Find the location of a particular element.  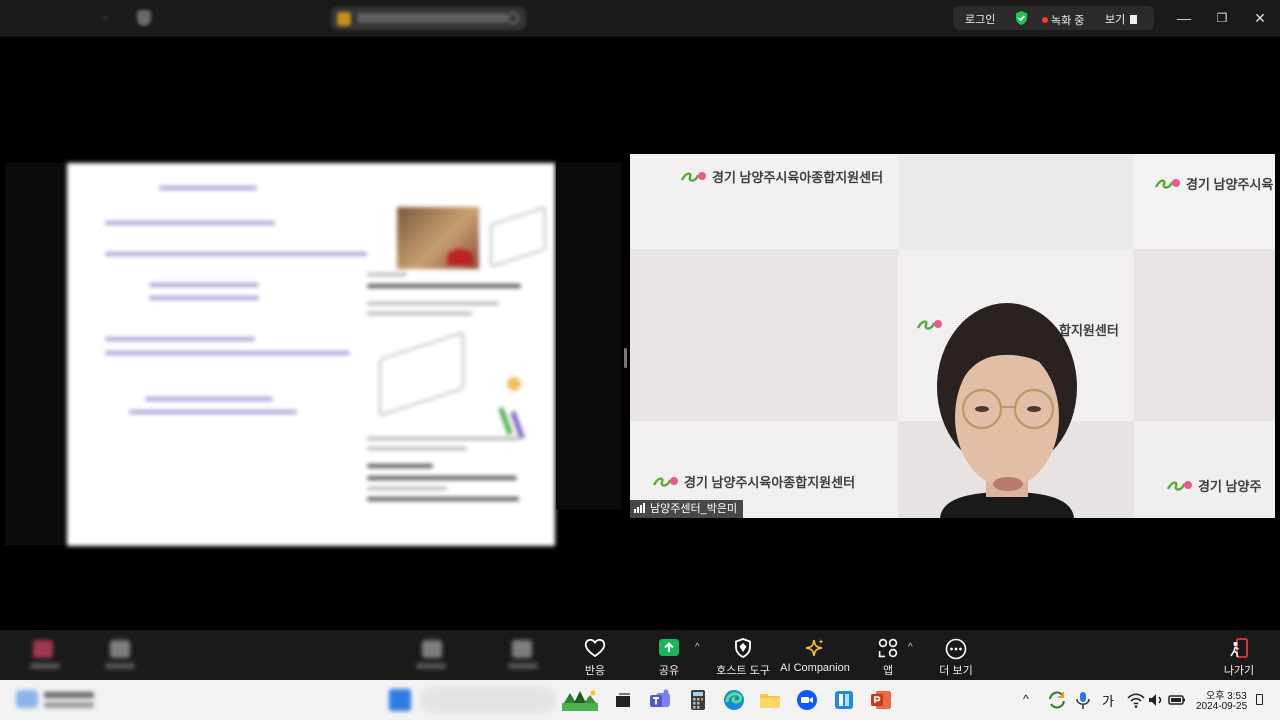

signal-strength-icon is located at coordinates (640, 510).